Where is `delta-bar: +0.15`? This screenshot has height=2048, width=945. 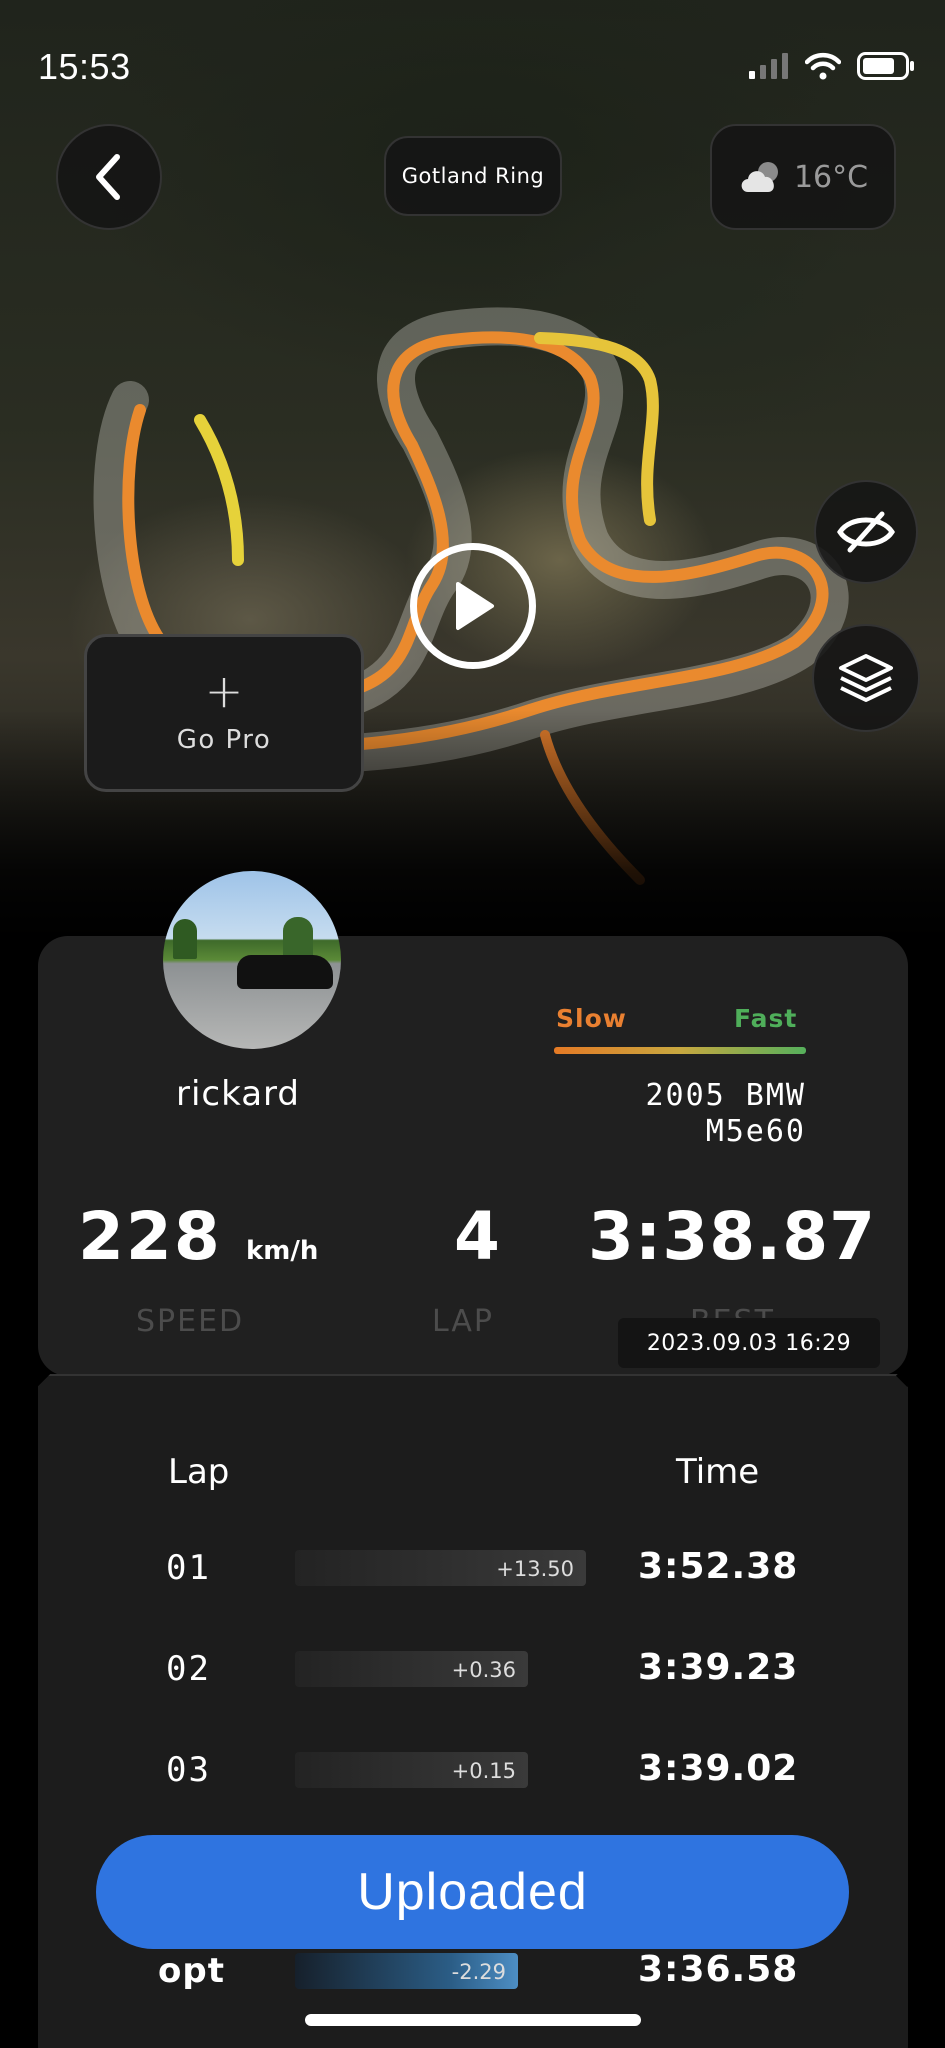 delta-bar: +0.15 is located at coordinates (411, 1770).